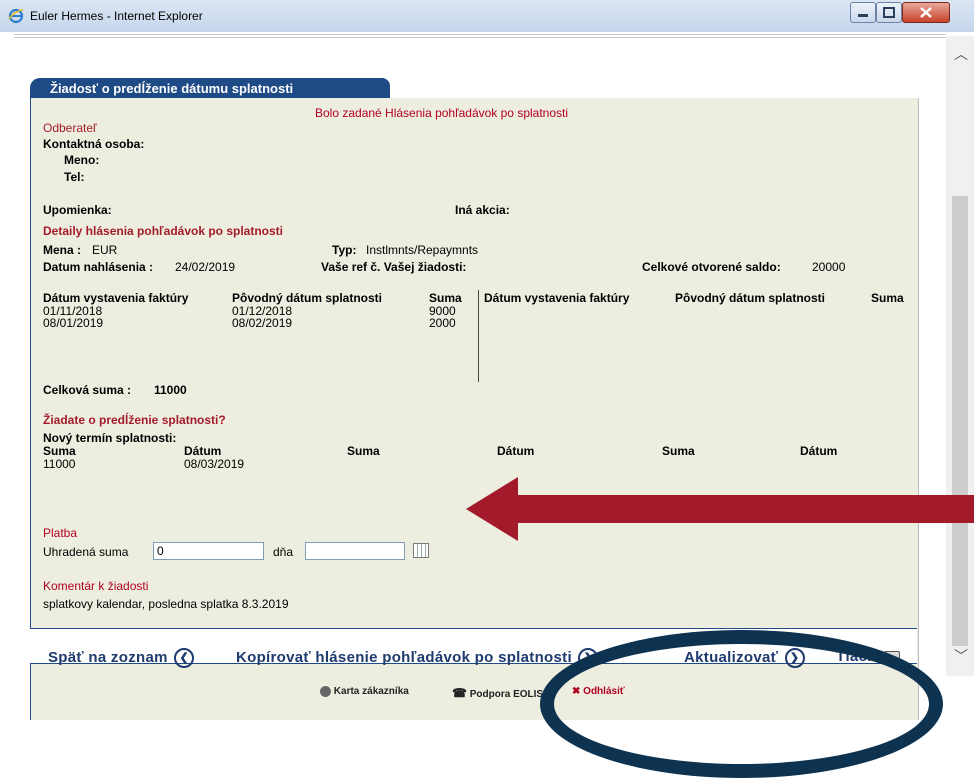 The width and height of the screenshot is (974, 778). What do you see at coordinates (108, 657) in the screenshot?
I see `back-to-list-label: Späť na zoznam` at bounding box center [108, 657].